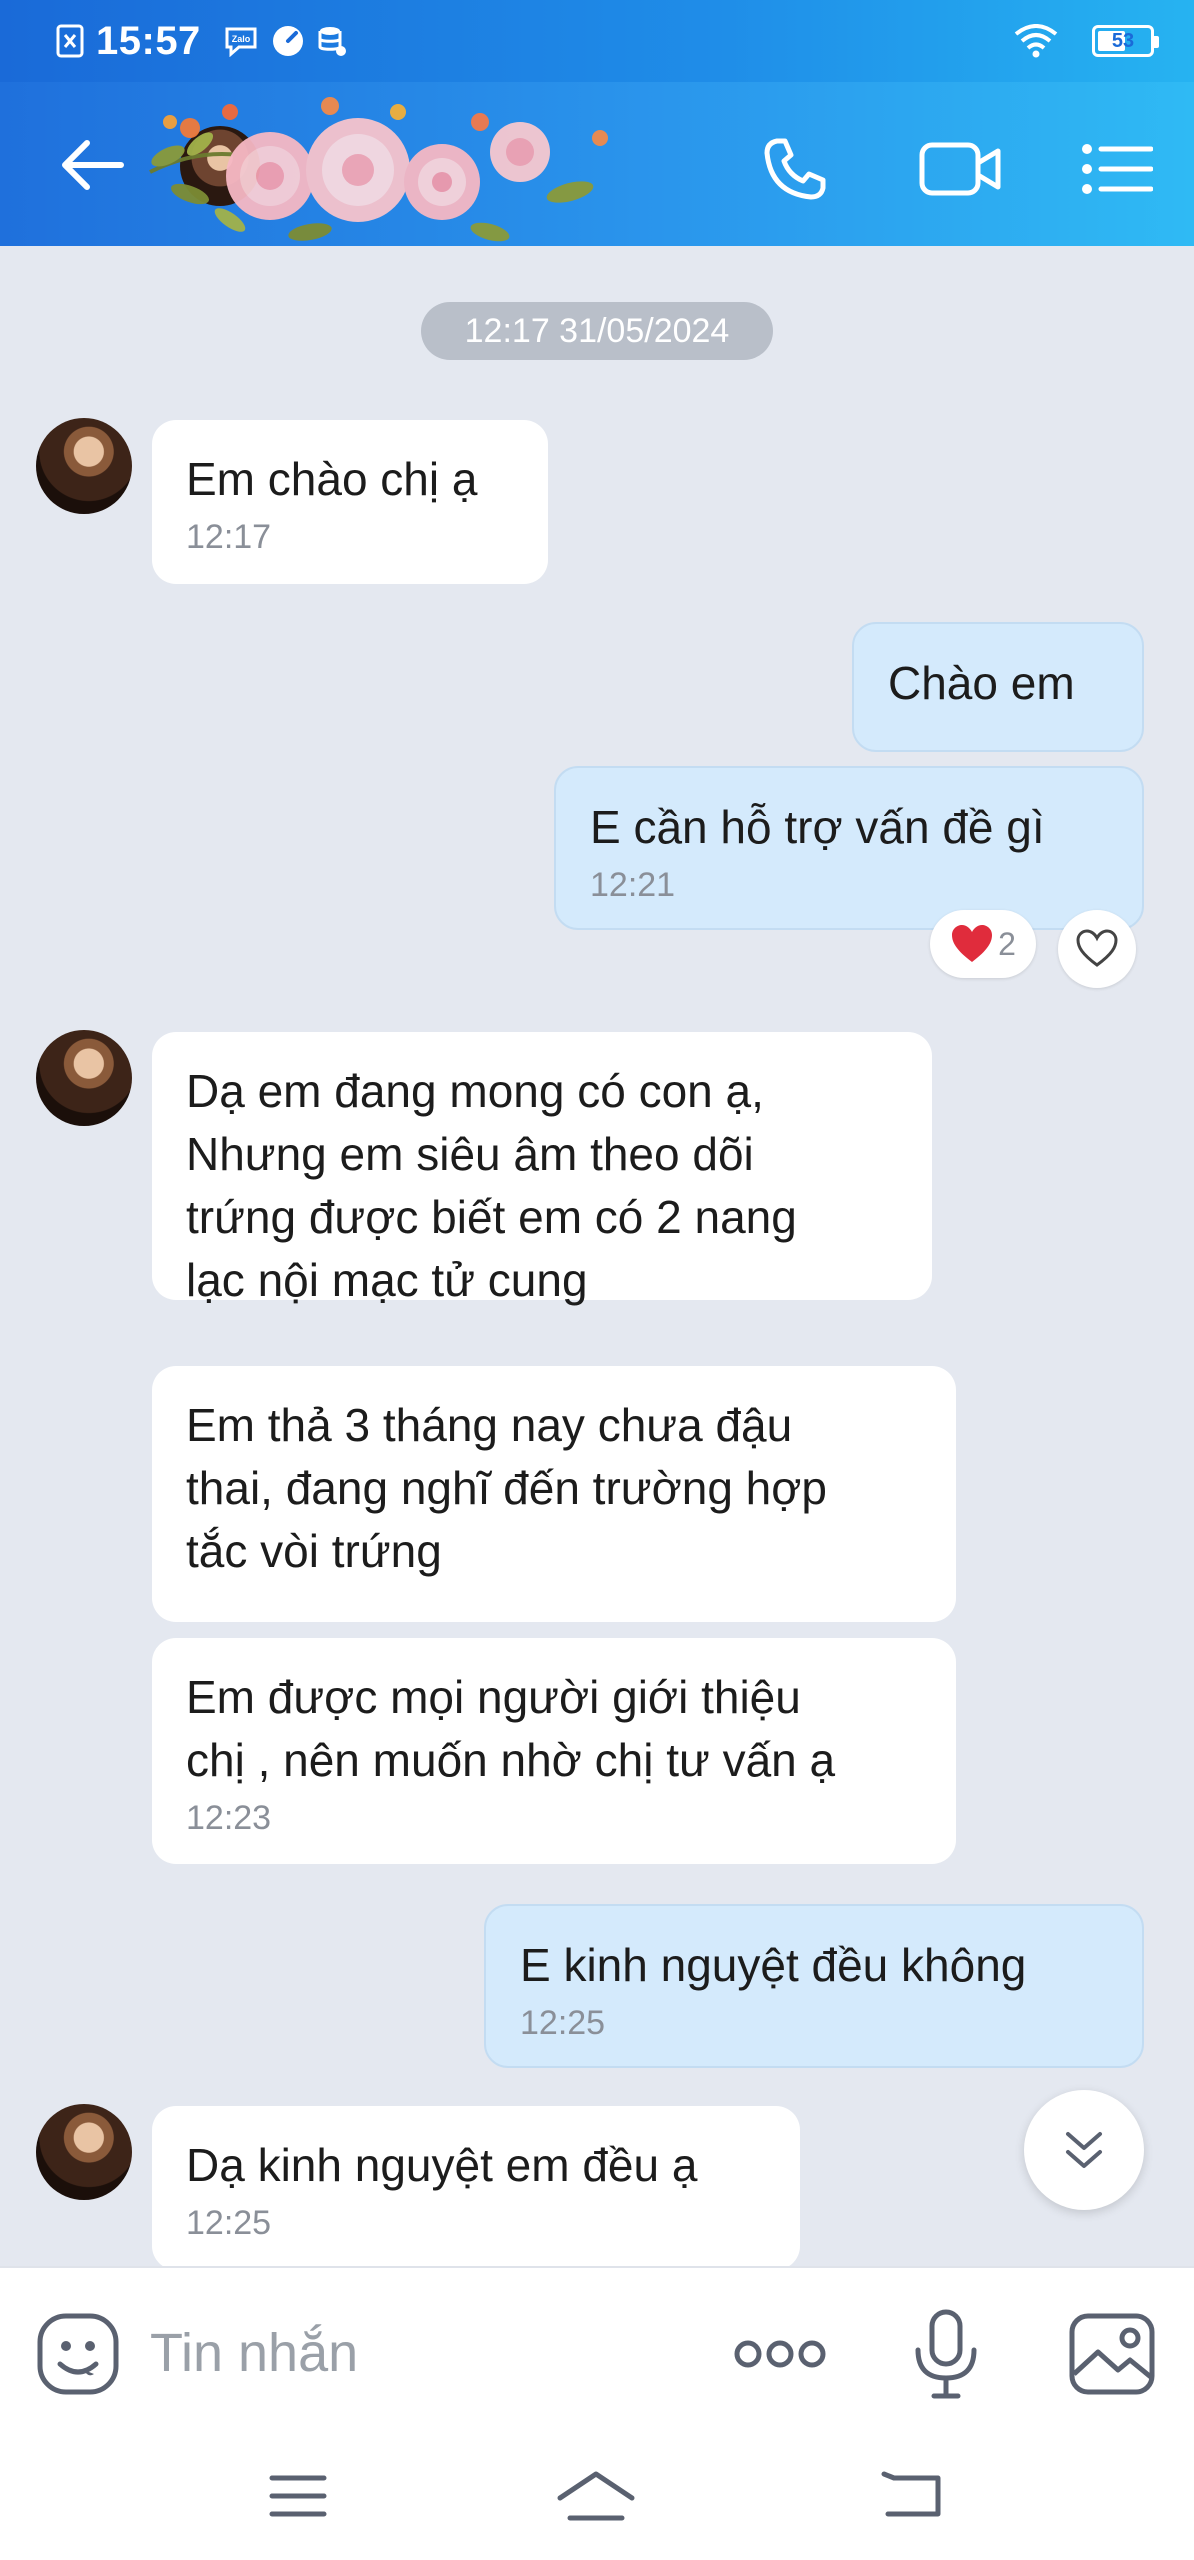 This screenshot has height=2560, width=1194. I want to click on message-composer, so click(597, 2349).